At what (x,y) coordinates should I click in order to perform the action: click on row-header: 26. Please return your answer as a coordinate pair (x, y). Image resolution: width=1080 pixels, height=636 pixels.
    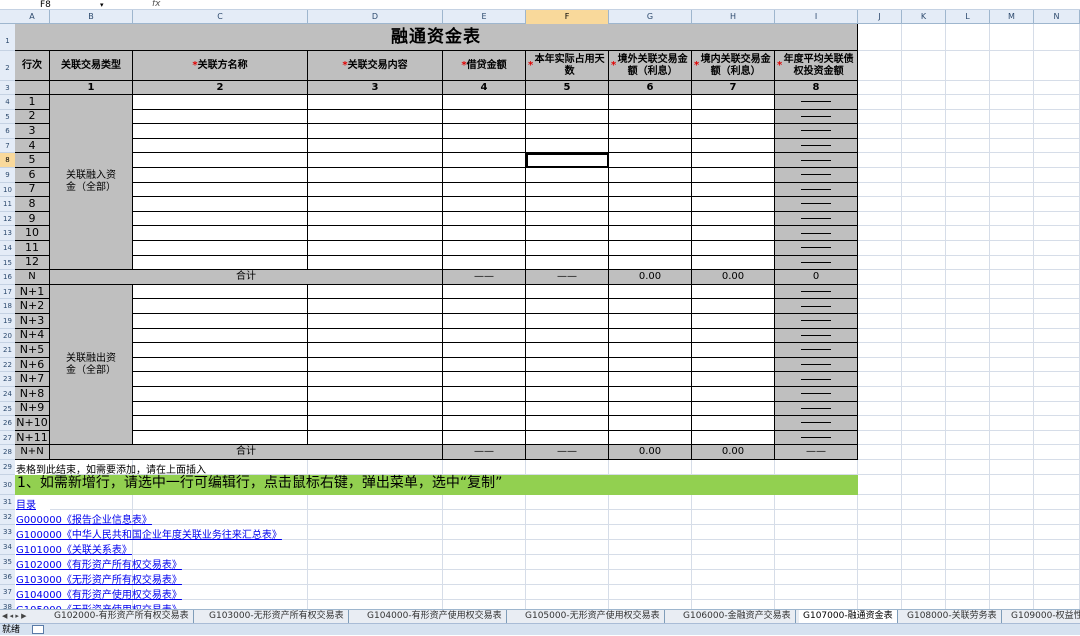
    Looking at the image, I should click on (7, 423).